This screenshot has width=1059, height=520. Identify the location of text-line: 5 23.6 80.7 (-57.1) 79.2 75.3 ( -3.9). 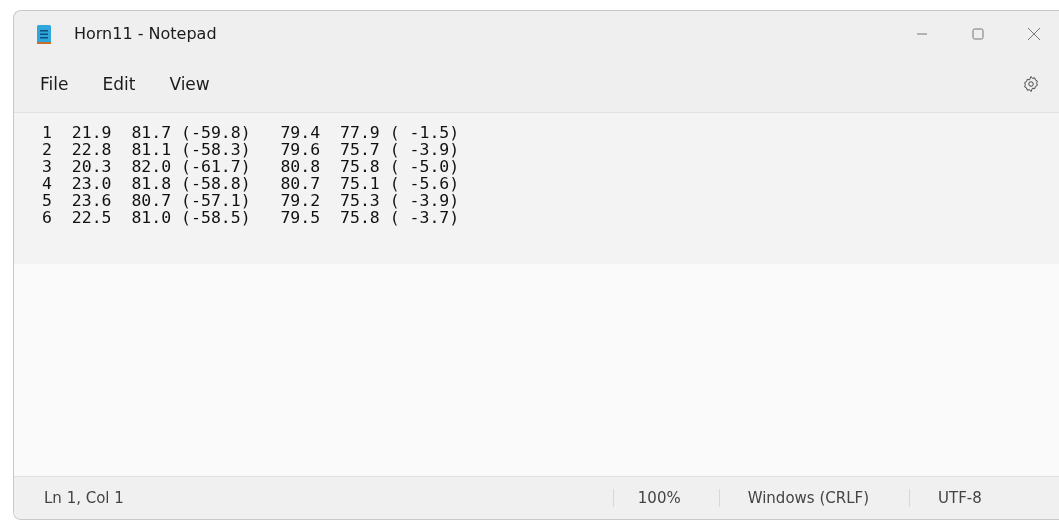
(251, 200).